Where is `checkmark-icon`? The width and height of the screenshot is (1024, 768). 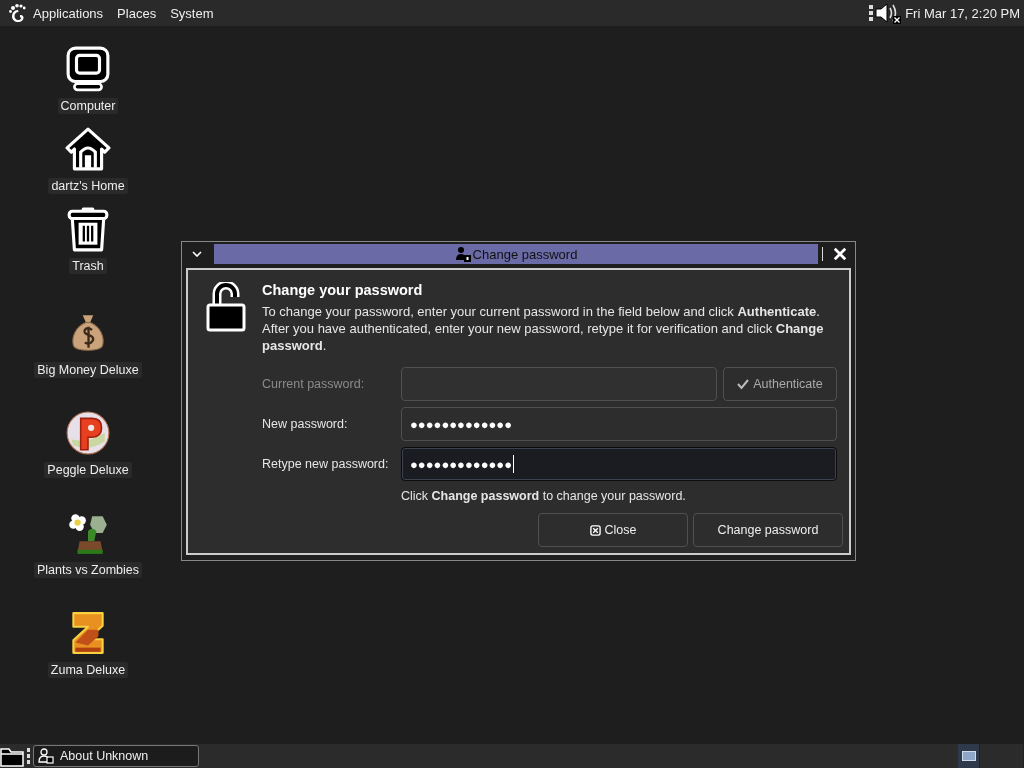 checkmark-icon is located at coordinates (743, 384).